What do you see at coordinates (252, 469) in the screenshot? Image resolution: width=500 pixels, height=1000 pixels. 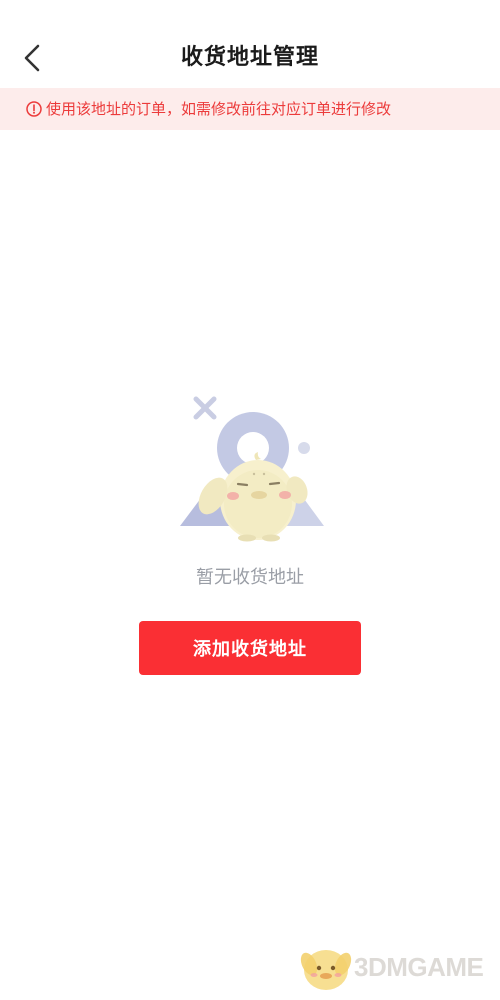 I see `empty-address-mascot-illustration` at bounding box center [252, 469].